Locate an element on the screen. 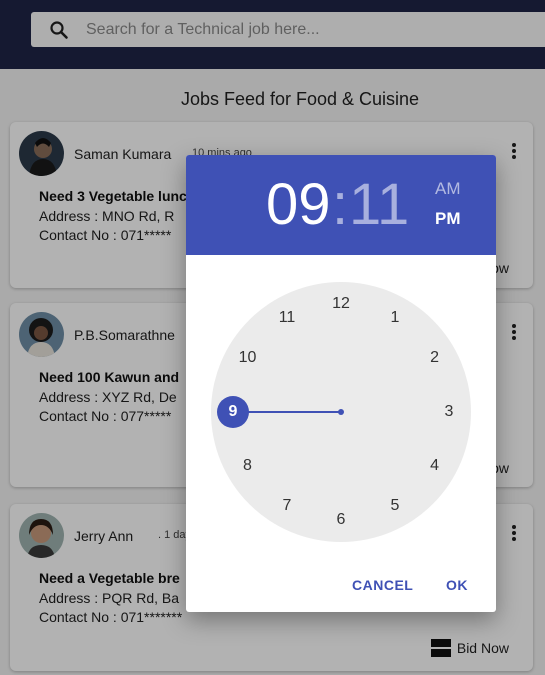  clock-number-4: 4 is located at coordinates (435, 466).